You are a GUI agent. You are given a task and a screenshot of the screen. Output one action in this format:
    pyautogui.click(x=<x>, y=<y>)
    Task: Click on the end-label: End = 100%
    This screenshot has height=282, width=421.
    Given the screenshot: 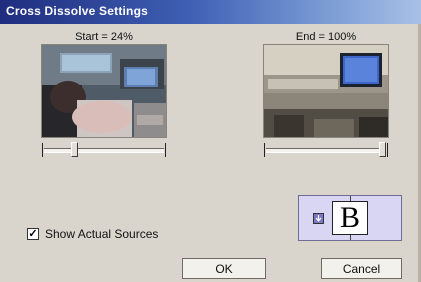 What is the action you would take?
    pyautogui.click(x=326, y=37)
    